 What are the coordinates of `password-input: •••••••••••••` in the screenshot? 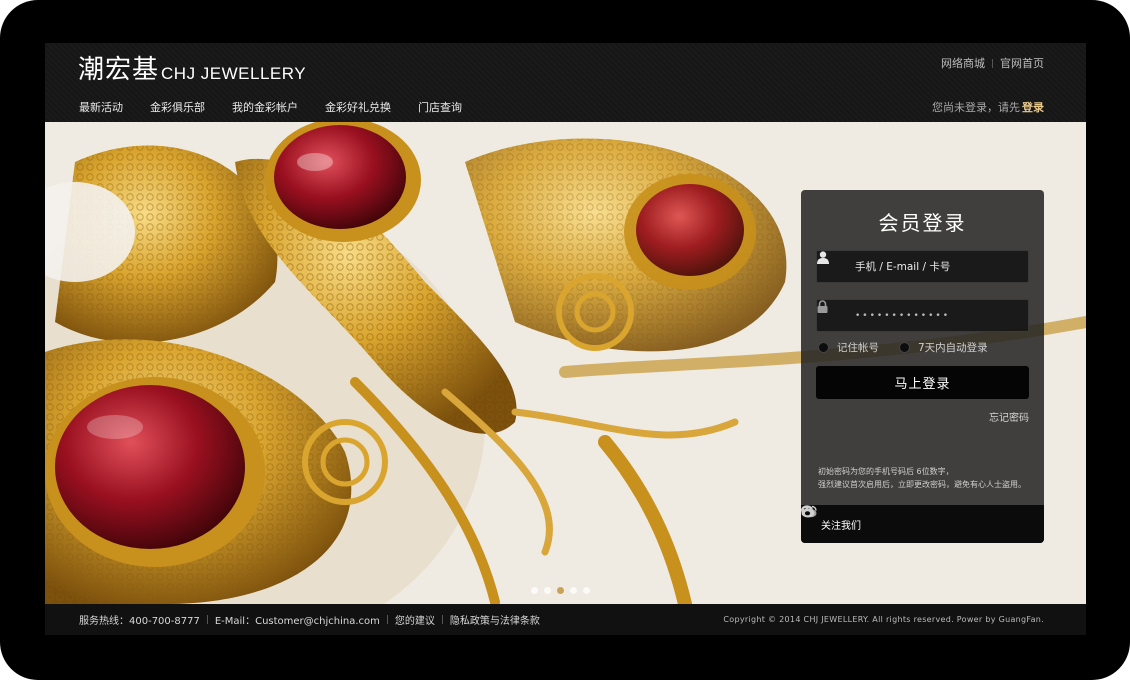 It's located at (902, 316).